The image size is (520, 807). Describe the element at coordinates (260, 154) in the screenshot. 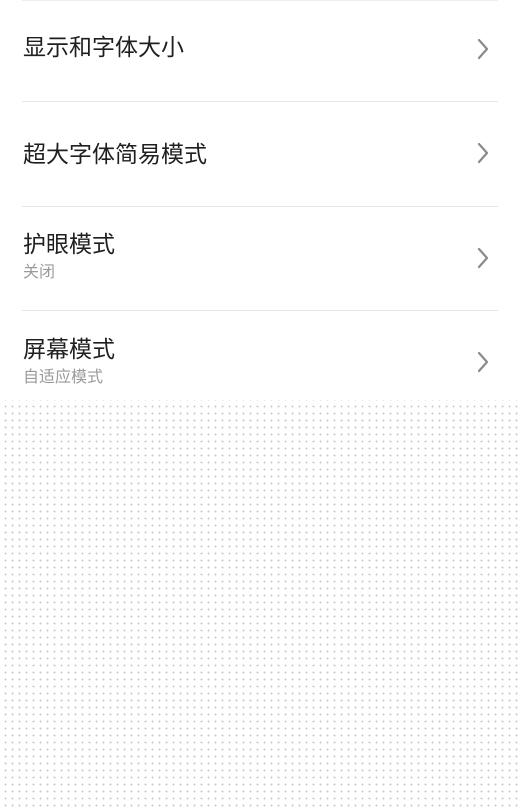

I see `large-font-simple-mode-item: 超大字体简易模式` at that location.